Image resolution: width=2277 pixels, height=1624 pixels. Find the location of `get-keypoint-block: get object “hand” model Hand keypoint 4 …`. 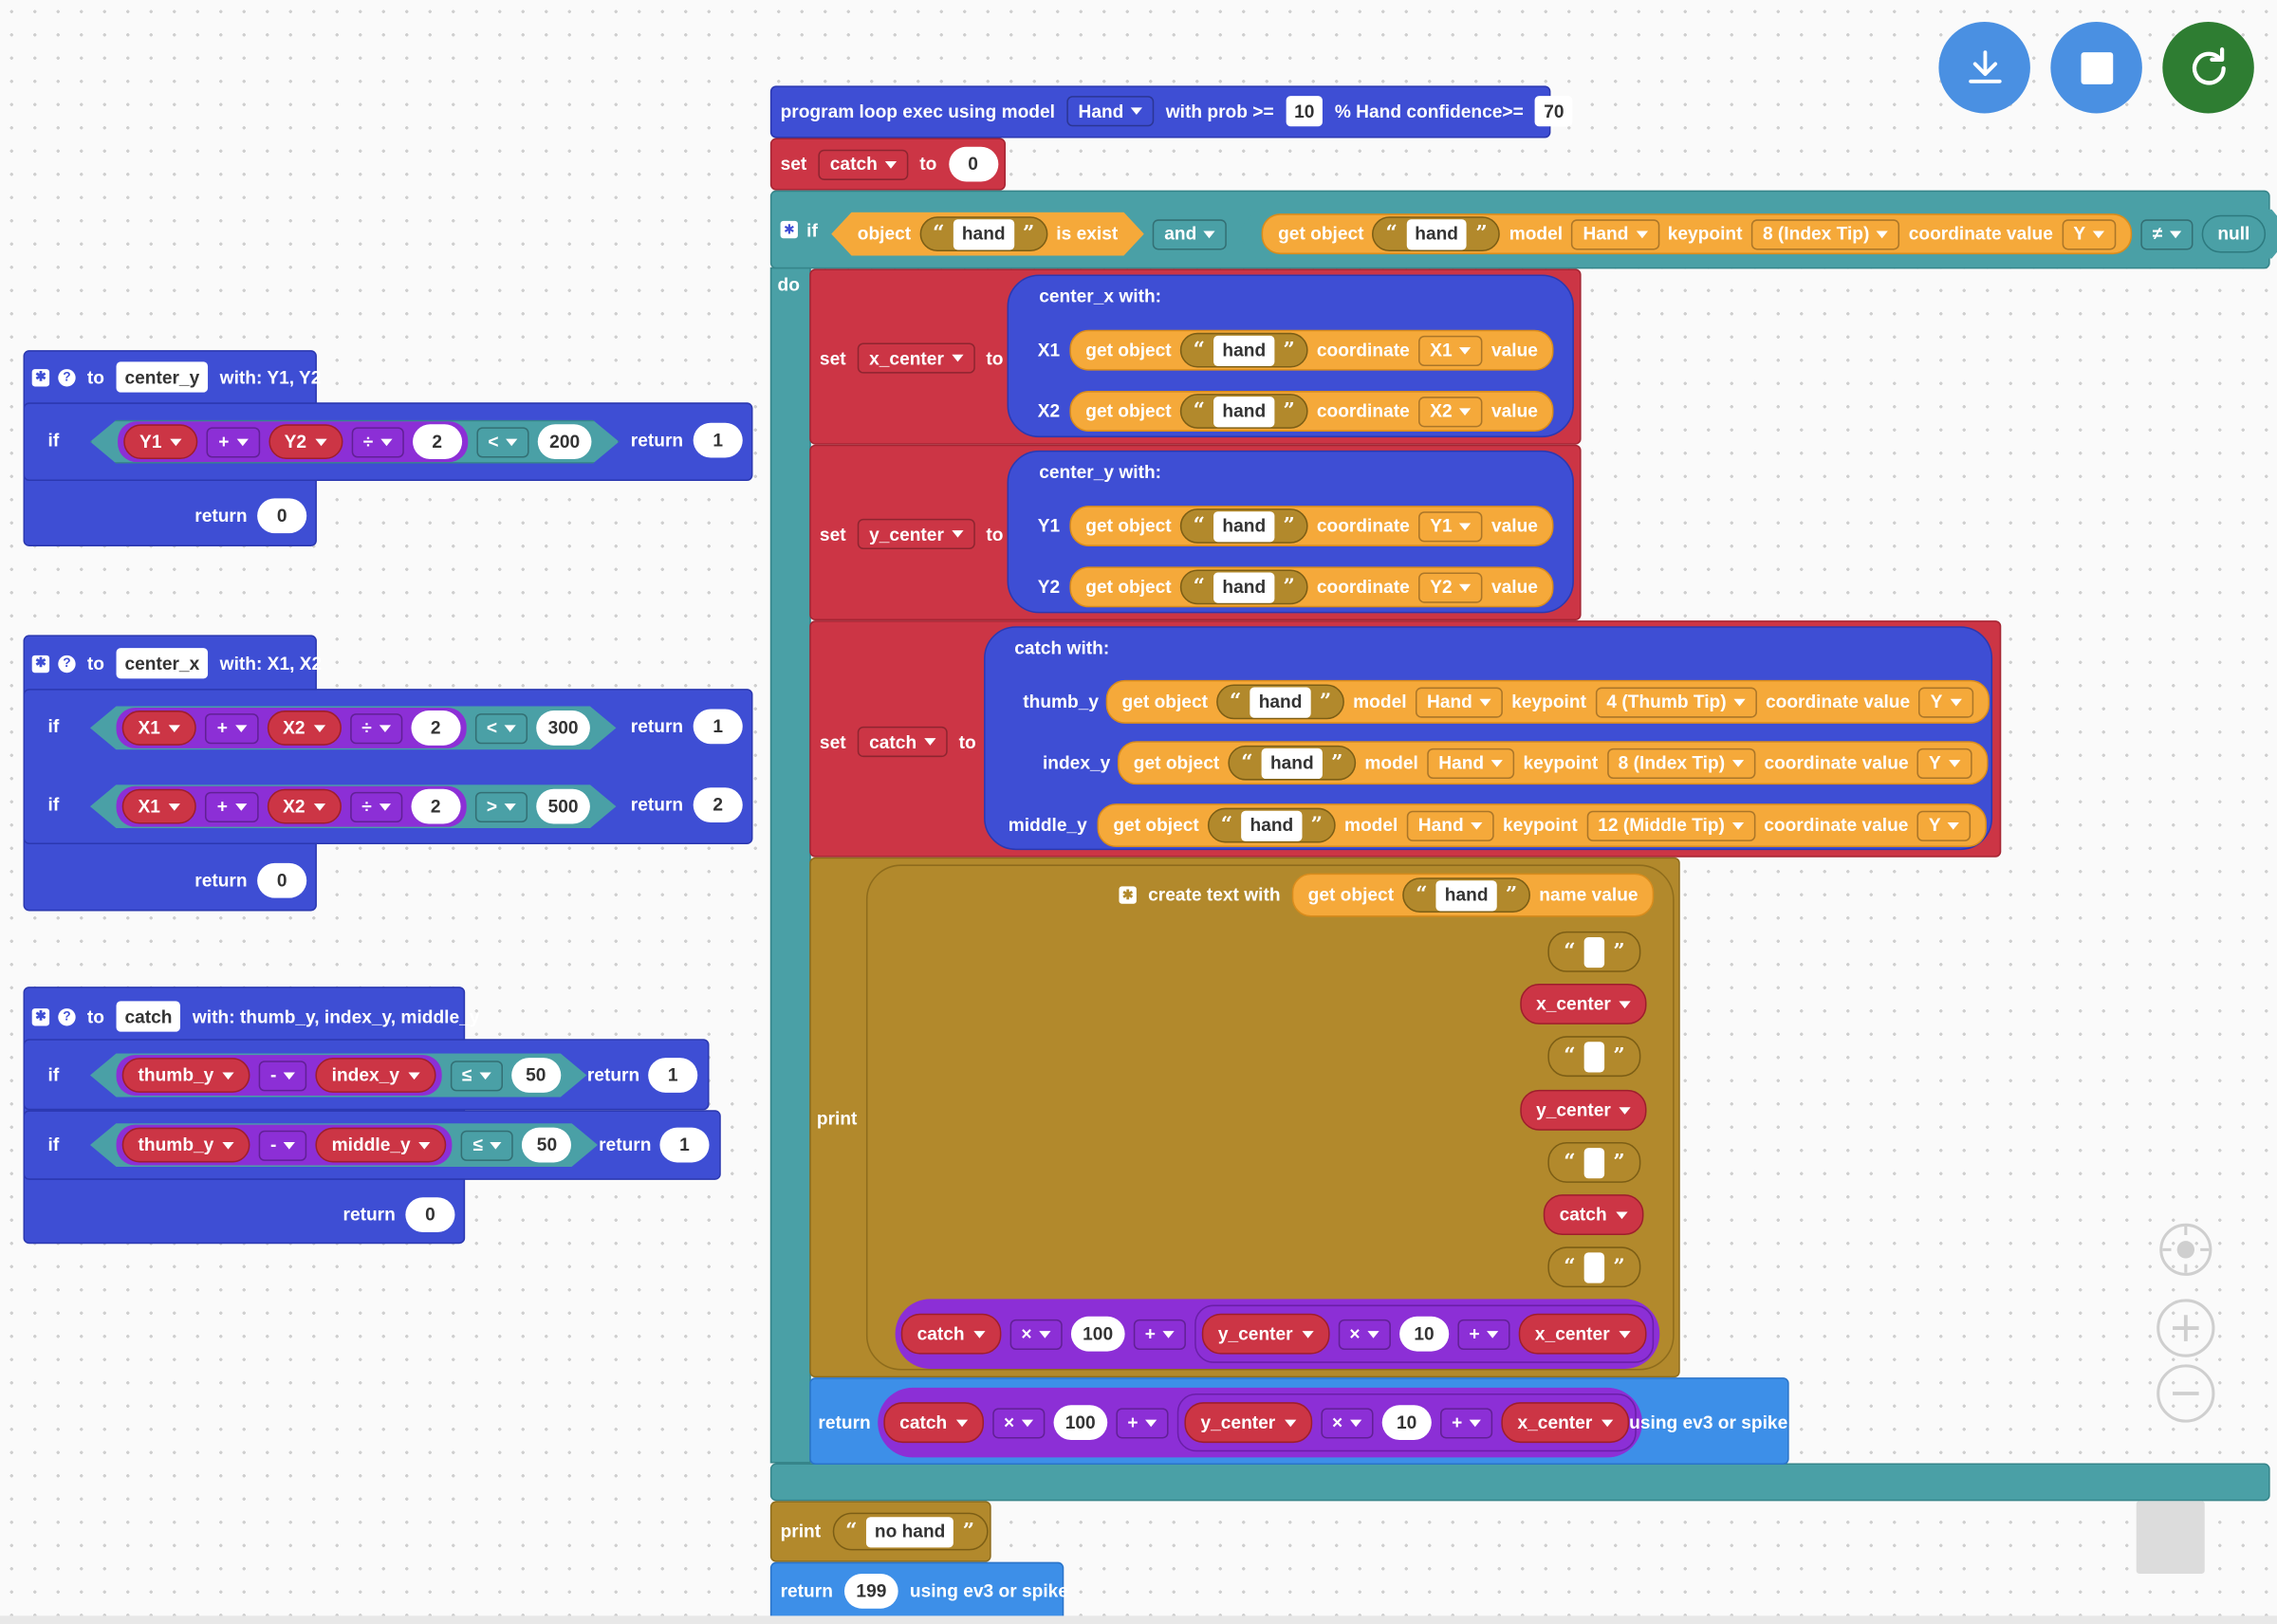

get-keypoint-block: get object “hand” model Hand keypoint 4 … is located at coordinates (1547, 702).